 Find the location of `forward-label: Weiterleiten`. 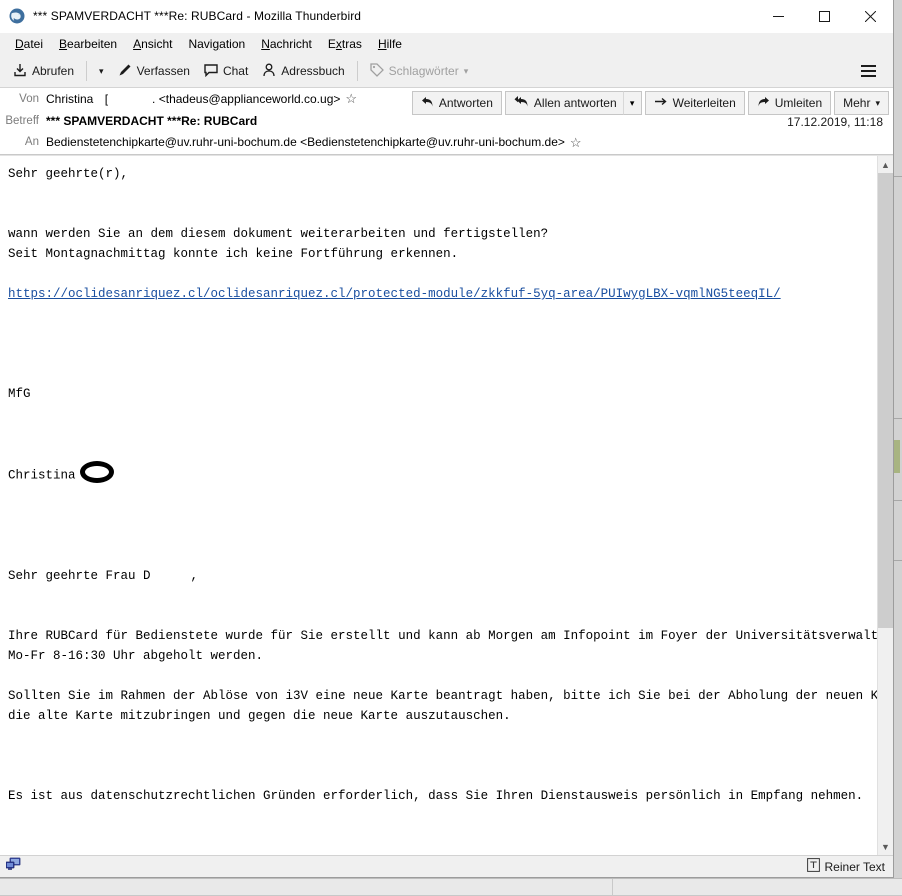

forward-label: Weiterleiten is located at coordinates (704, 103).